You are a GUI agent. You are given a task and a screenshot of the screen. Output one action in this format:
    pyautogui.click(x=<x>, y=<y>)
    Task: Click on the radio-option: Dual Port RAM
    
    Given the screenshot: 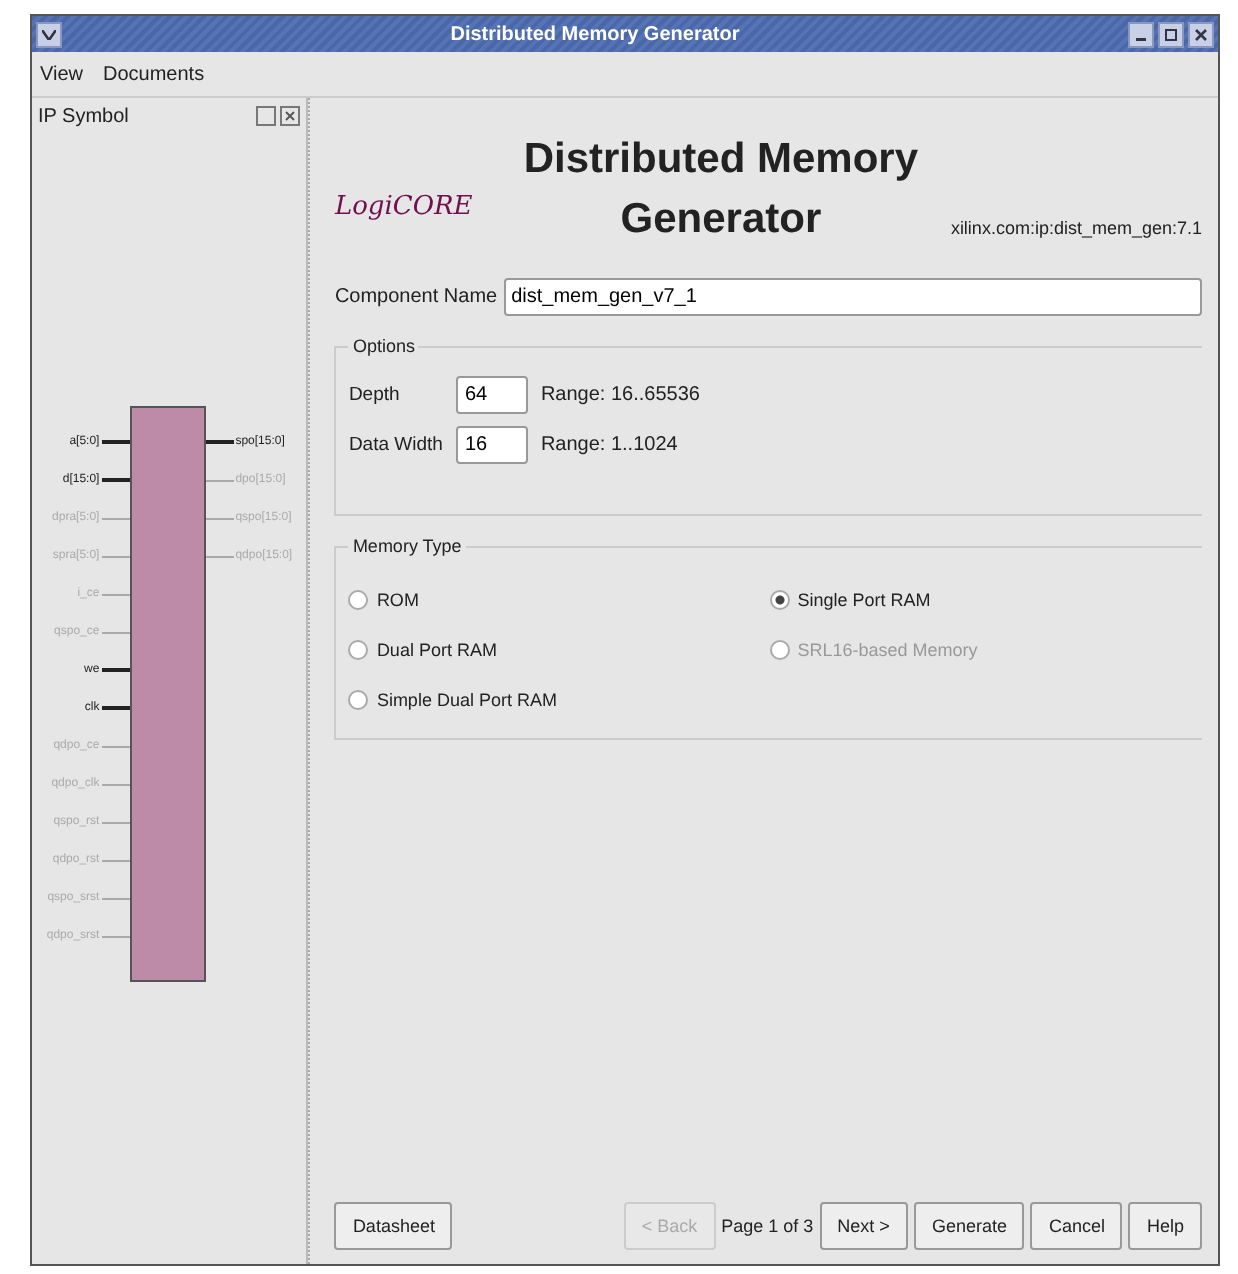 What is the action you would take?
    pyautogui.click(x=559, y=650)
    